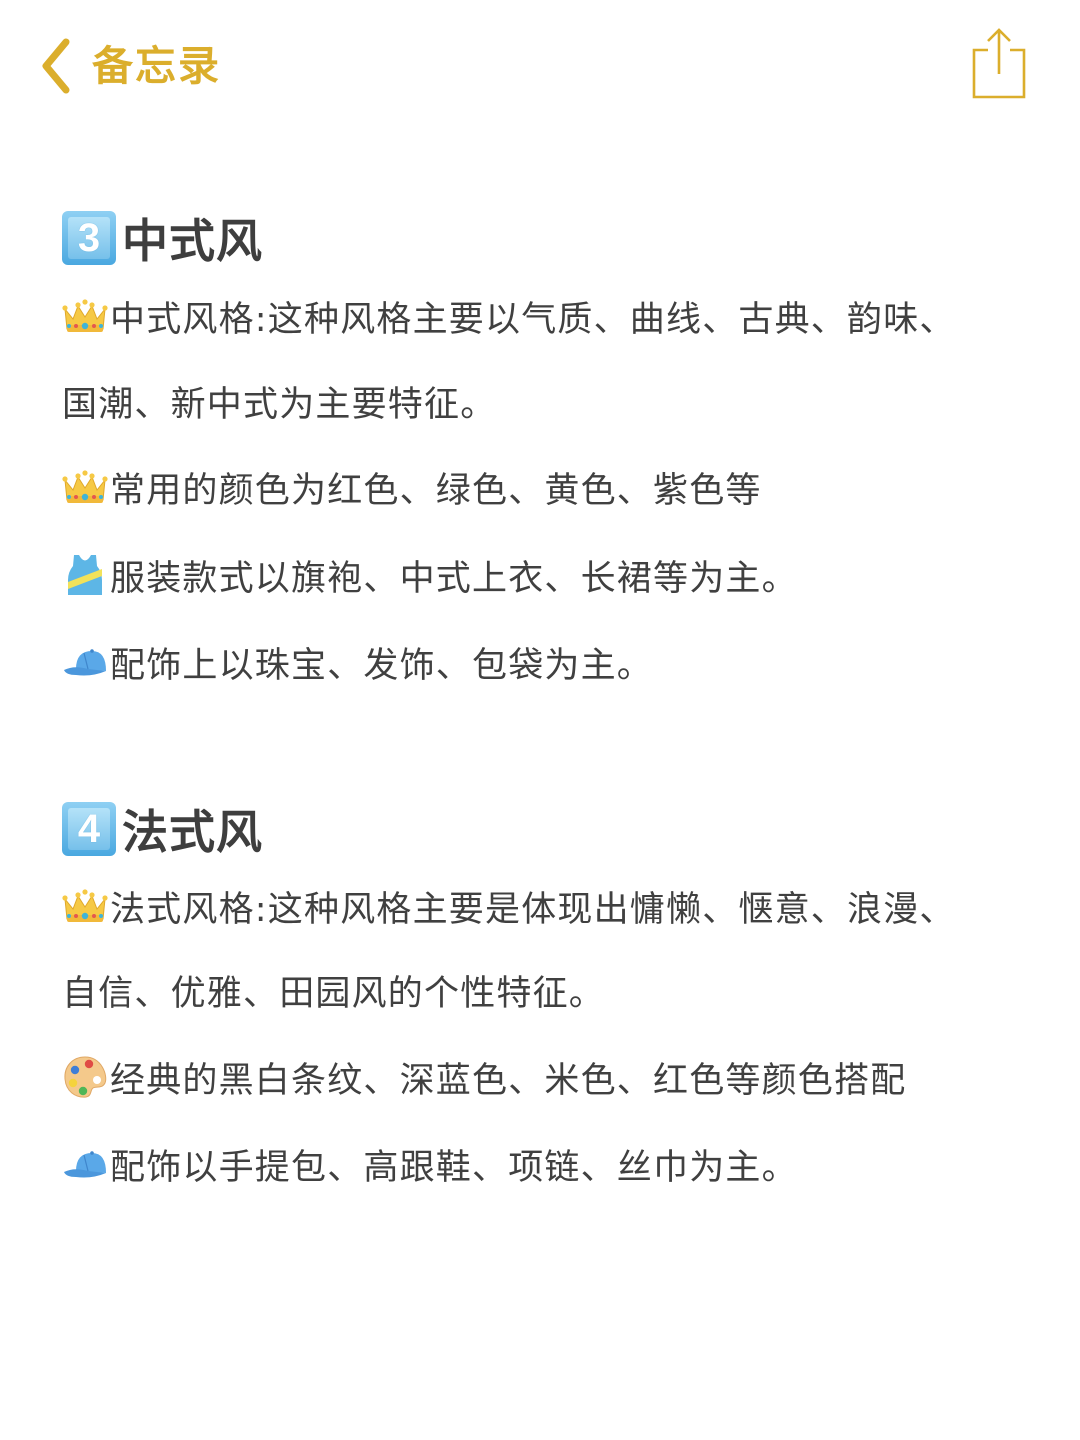 The height and width of the screenshot is (1440, 1080). What do you see at coordinates (540, 65) in the screenshot?
I see `navigation-bar: 备忘录` at bounding box center [540, 65].